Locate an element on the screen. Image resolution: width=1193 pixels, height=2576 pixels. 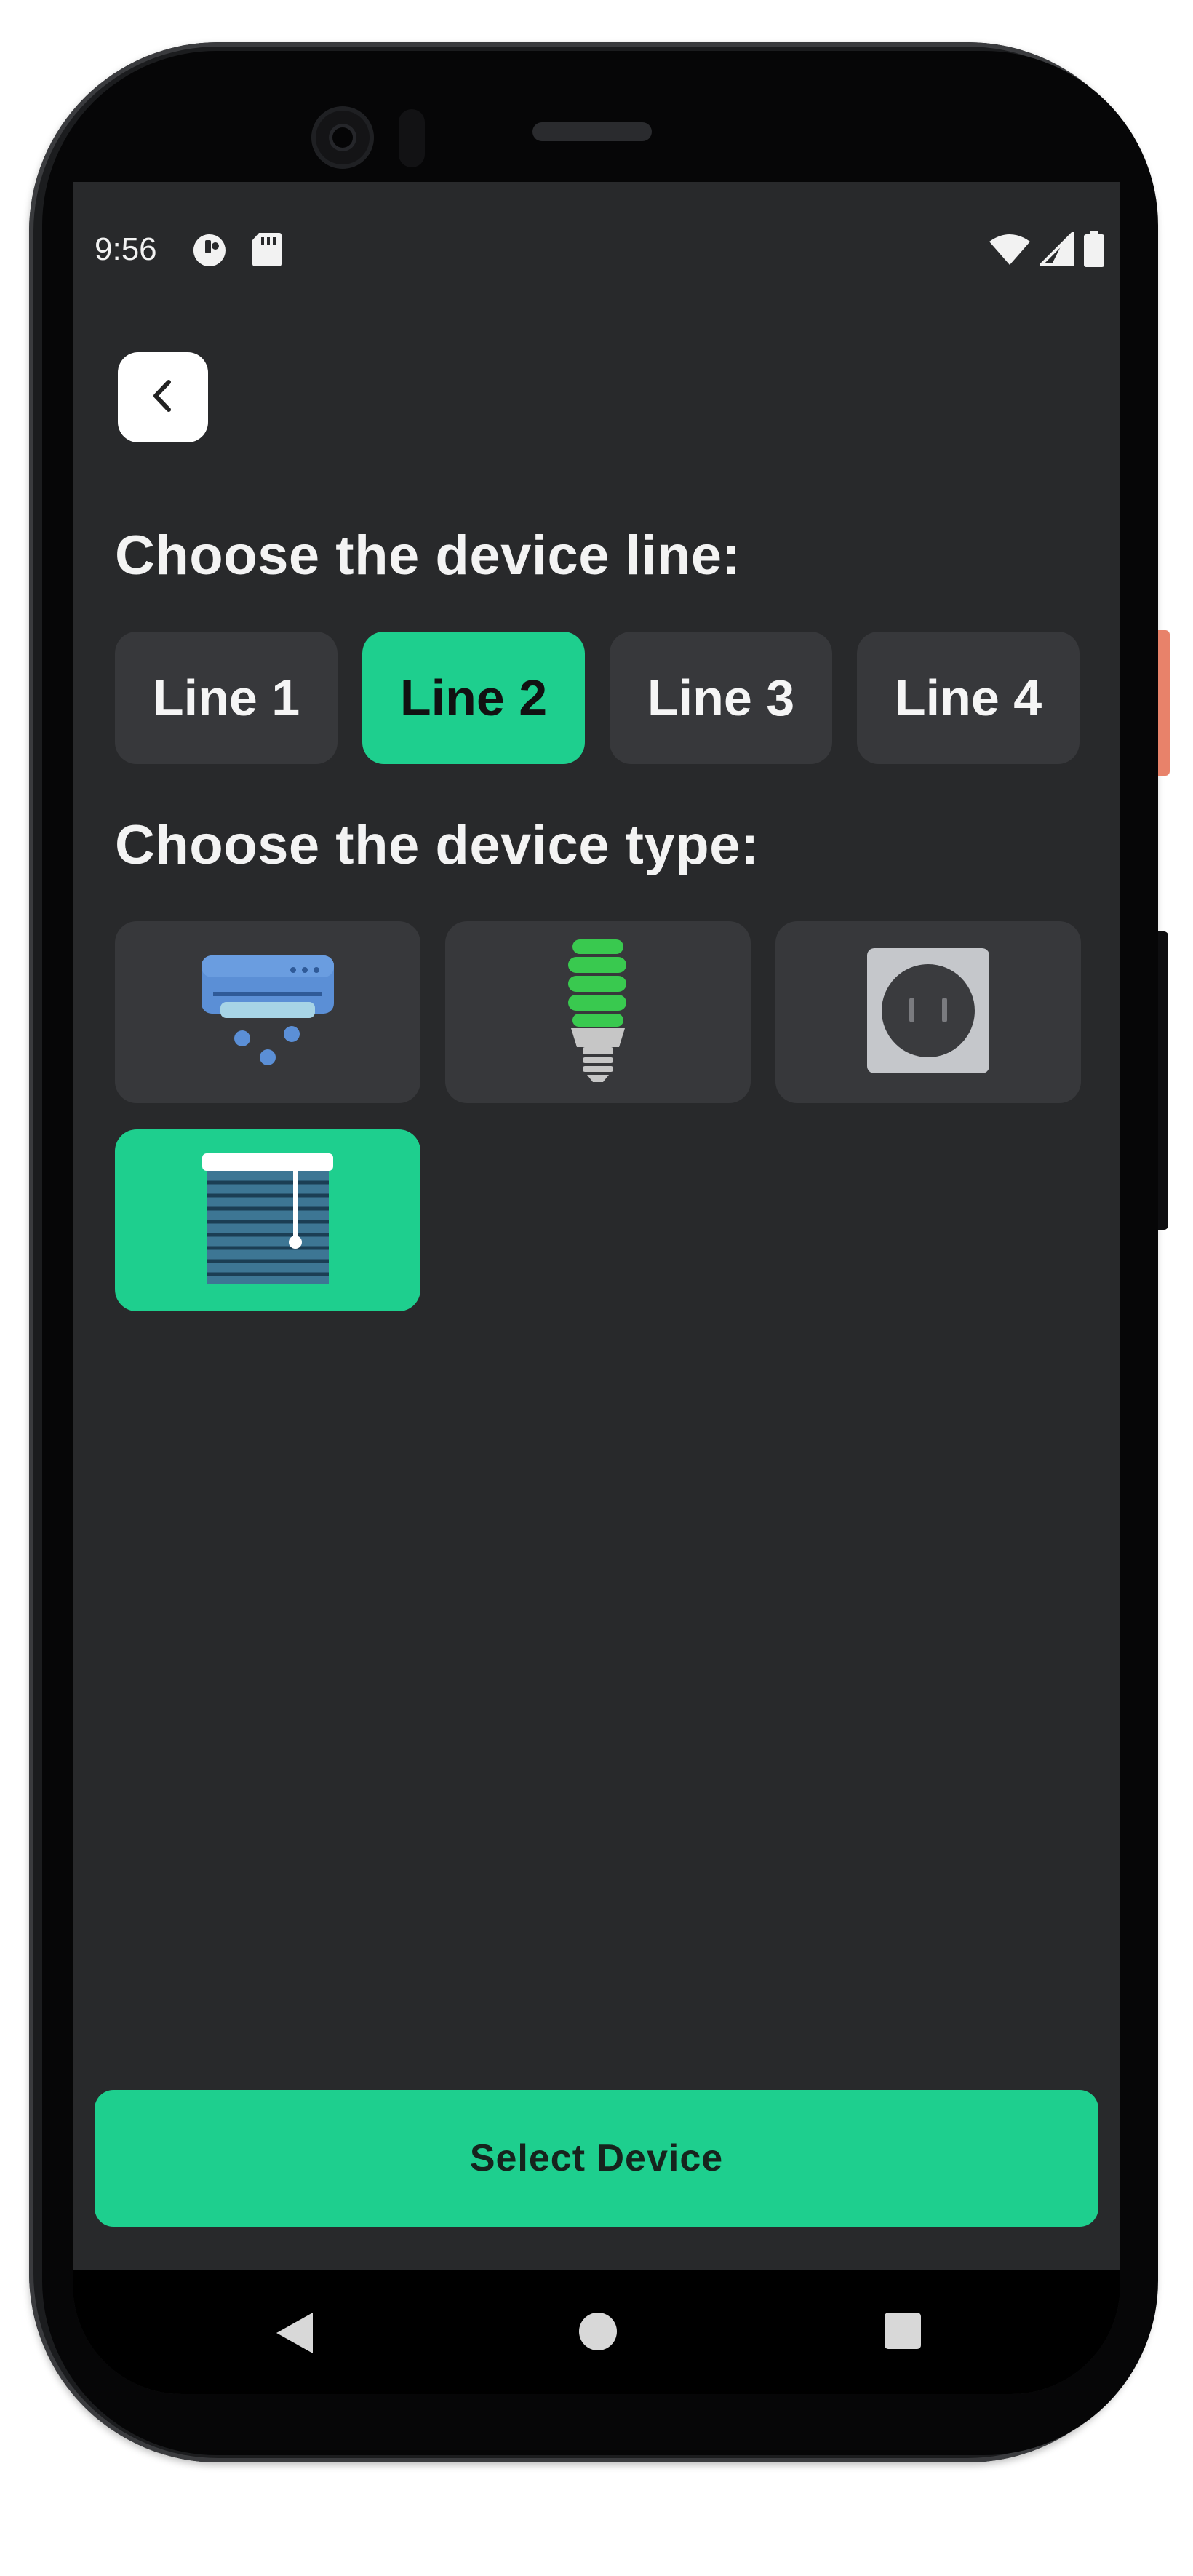
front-camera is located at coordinates (342, 137).